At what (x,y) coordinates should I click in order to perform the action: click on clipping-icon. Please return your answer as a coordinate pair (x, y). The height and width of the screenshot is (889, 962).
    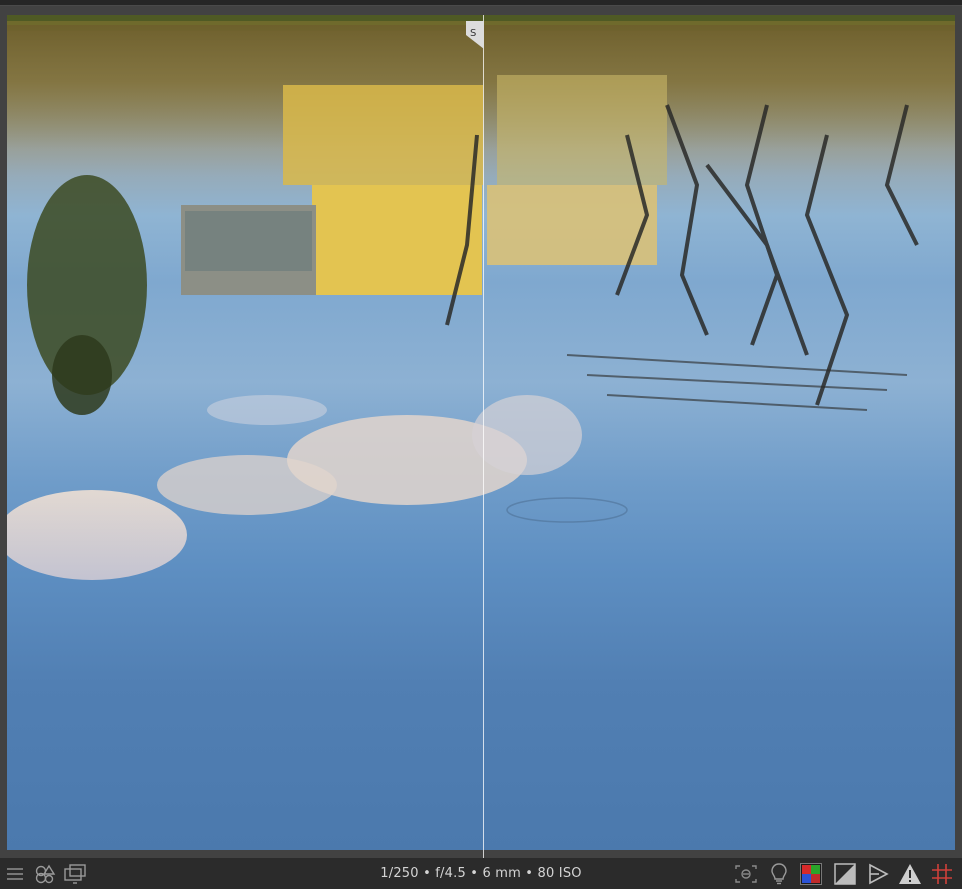
    Looking at the image, I should click on (845, 874).